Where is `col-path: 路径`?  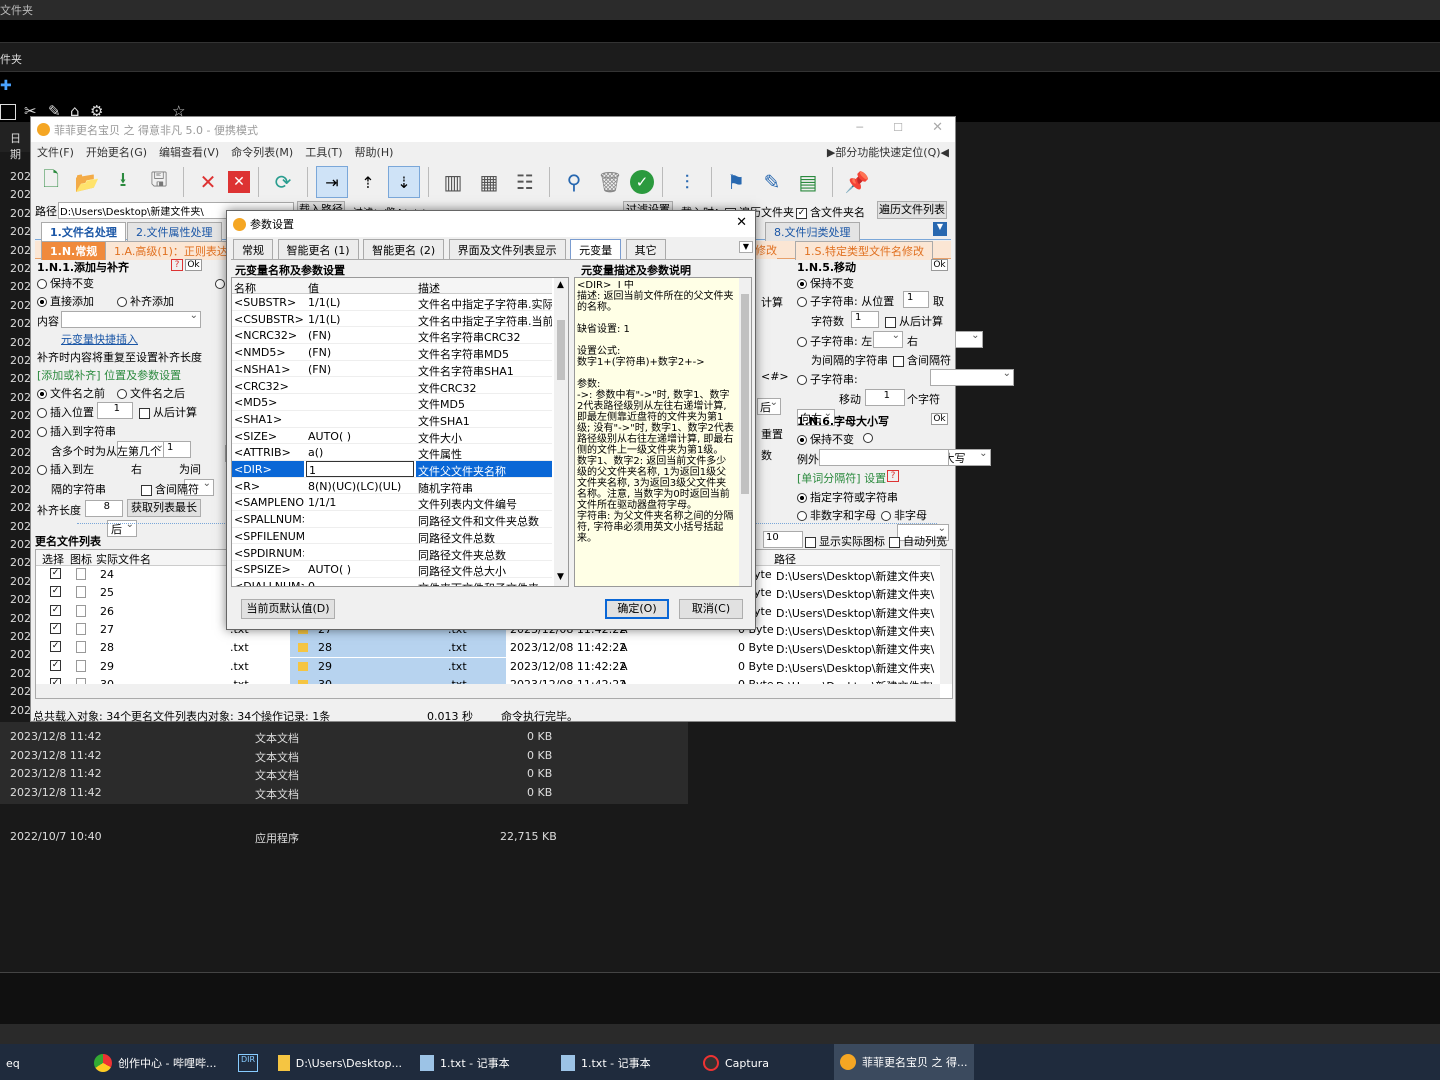
col-path: 路径 is located at coordinates (785, 559).